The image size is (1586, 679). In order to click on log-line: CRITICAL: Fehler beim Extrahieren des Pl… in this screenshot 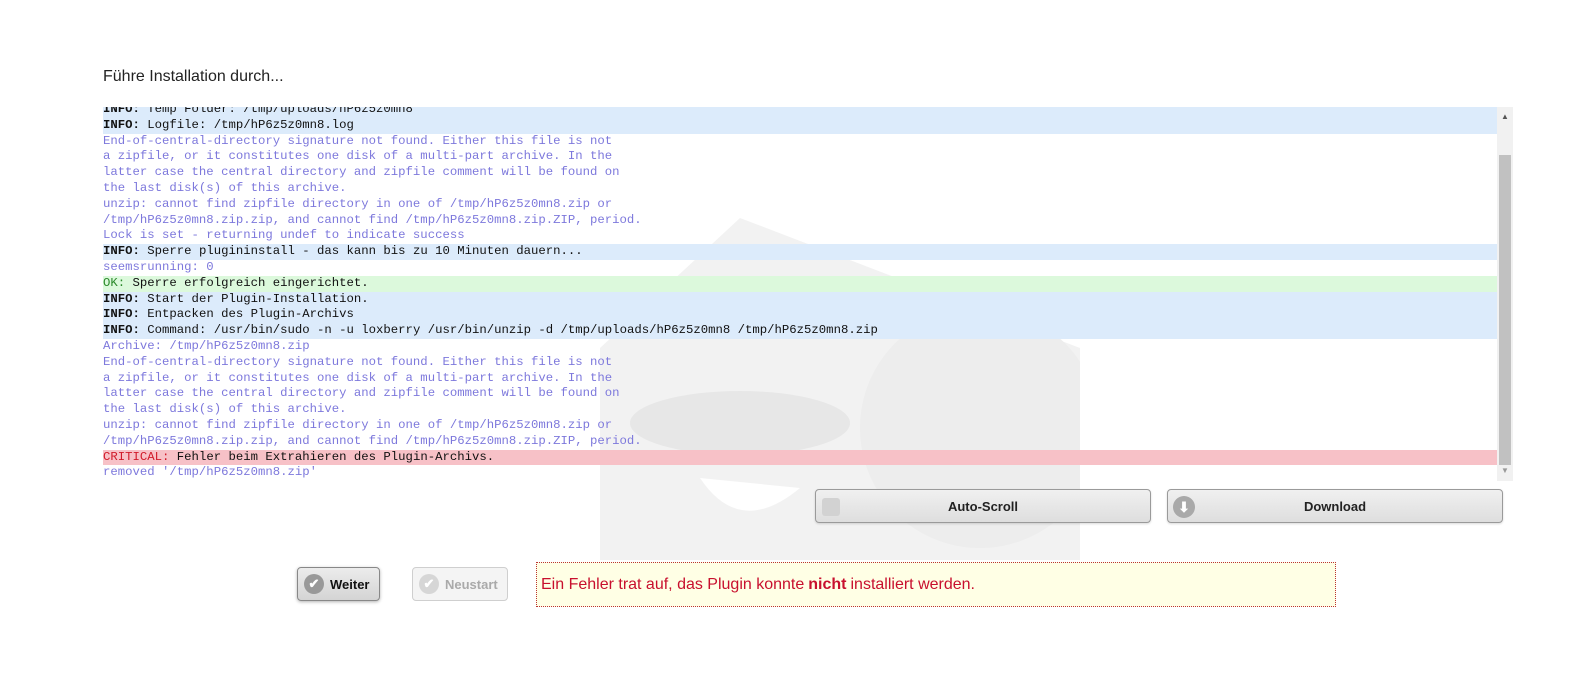, I will do `click(800, 457)`.